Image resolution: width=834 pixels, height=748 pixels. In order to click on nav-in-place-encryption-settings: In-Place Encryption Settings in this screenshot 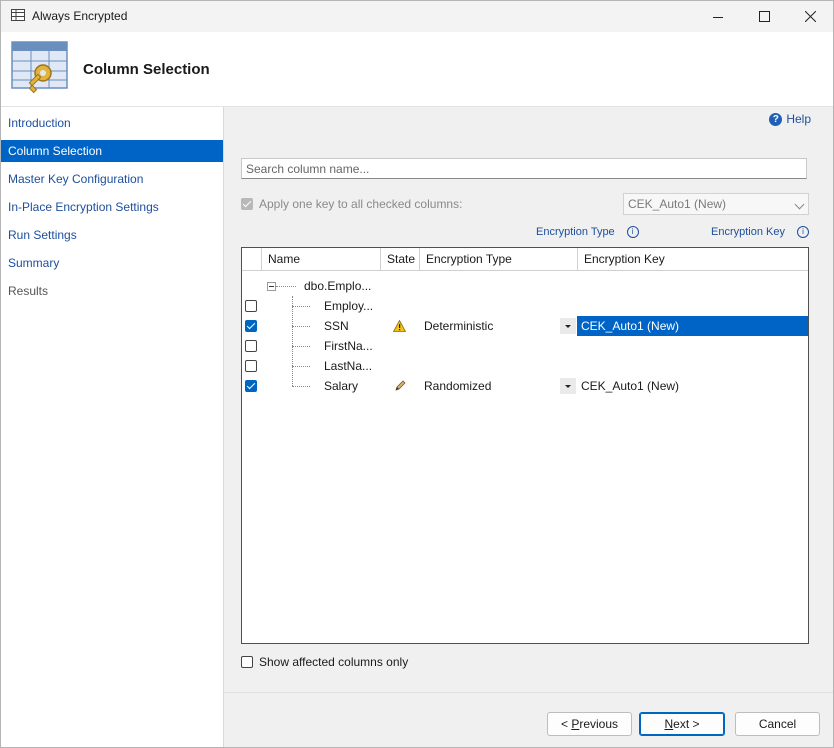, I will do `click(112, 207)`.